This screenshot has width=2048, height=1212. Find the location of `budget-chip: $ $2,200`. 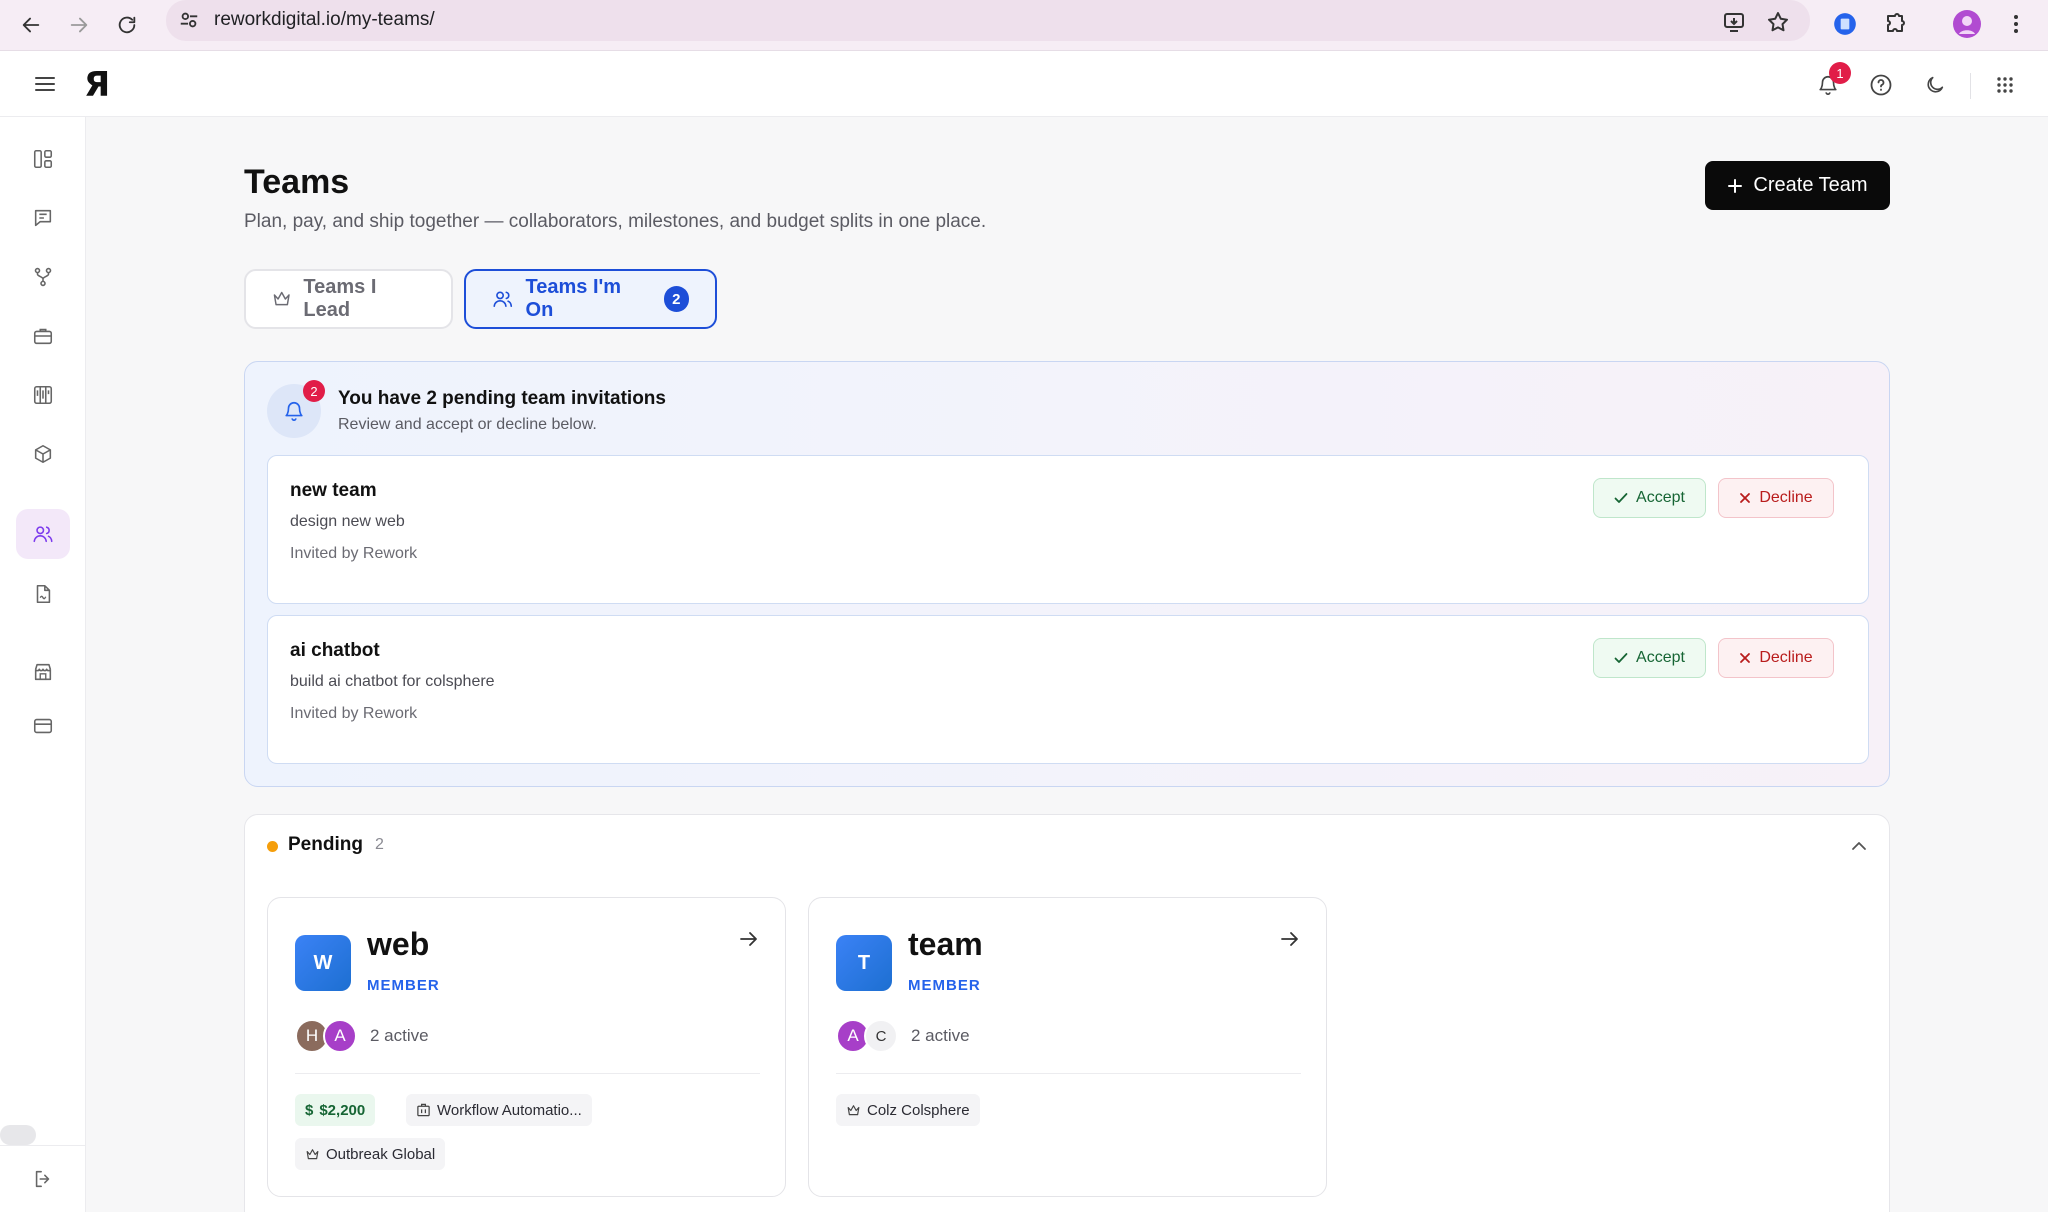

budget-chip: $ $2,200 is located at coordinates (335, 1110).